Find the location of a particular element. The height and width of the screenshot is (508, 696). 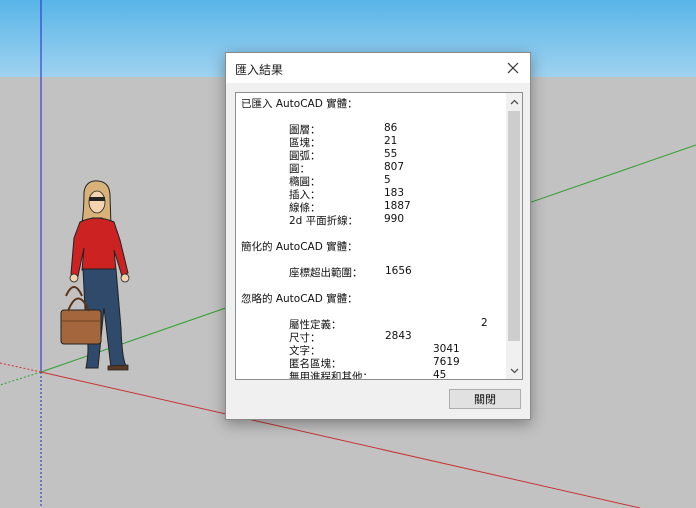

list-item: 無用進程和其他： 45 is located at coordinates (371, 374).